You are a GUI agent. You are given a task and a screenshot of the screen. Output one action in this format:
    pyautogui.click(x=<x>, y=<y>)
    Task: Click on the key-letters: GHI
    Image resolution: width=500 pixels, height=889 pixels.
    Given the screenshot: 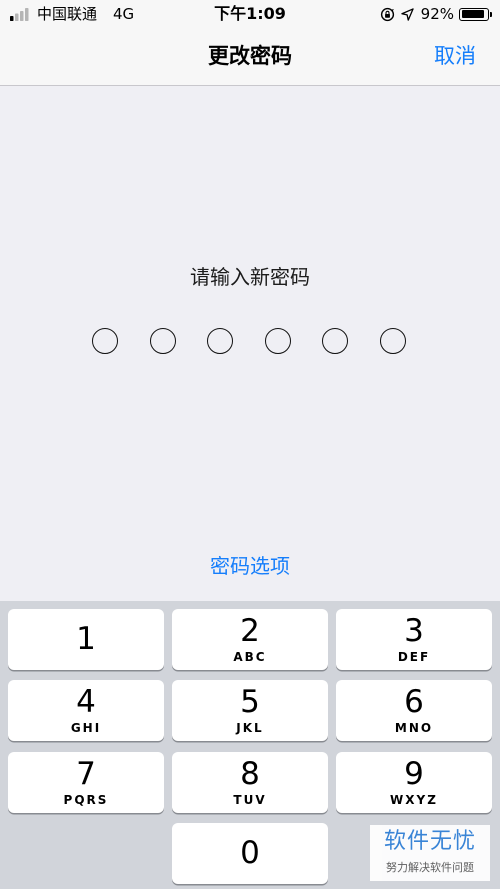 What is the action you would take?
    pyautogui.click(x=86, y=728)
    